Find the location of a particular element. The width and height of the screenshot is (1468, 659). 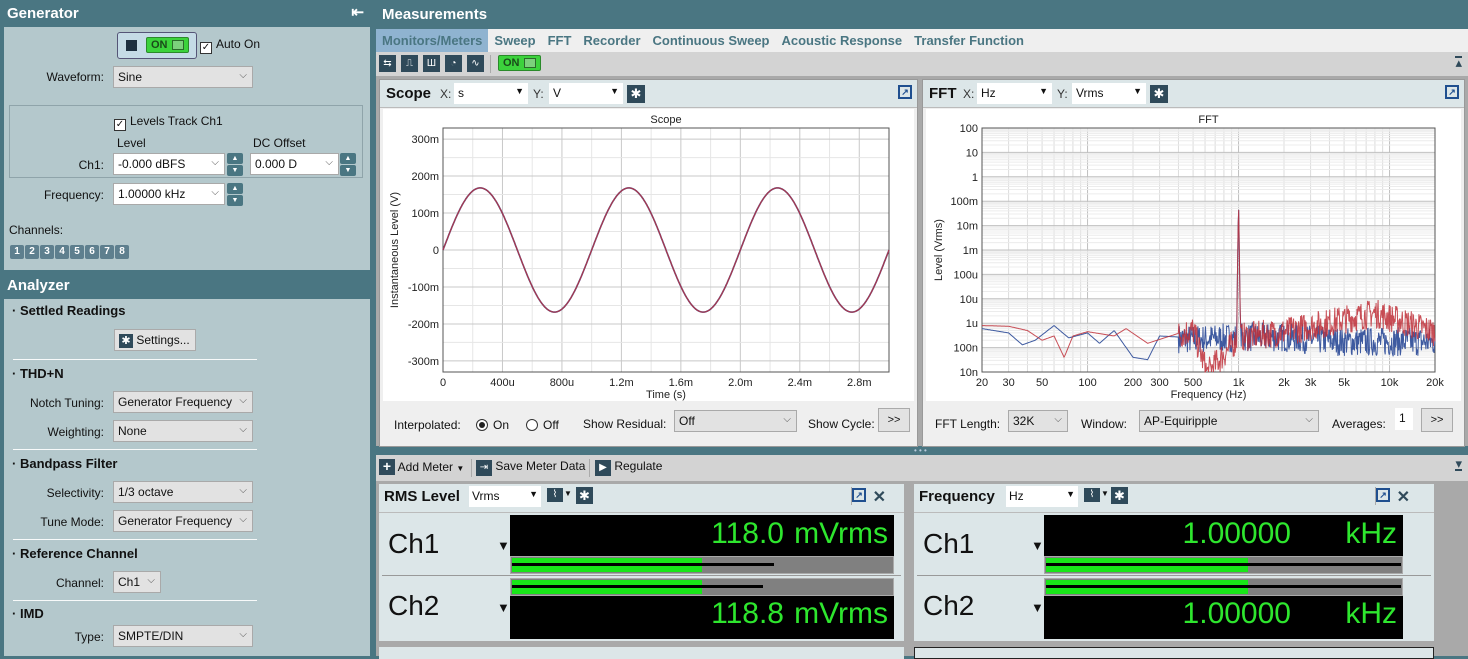

x-tick-label: 1.6m is located at coordinates (681, 383).